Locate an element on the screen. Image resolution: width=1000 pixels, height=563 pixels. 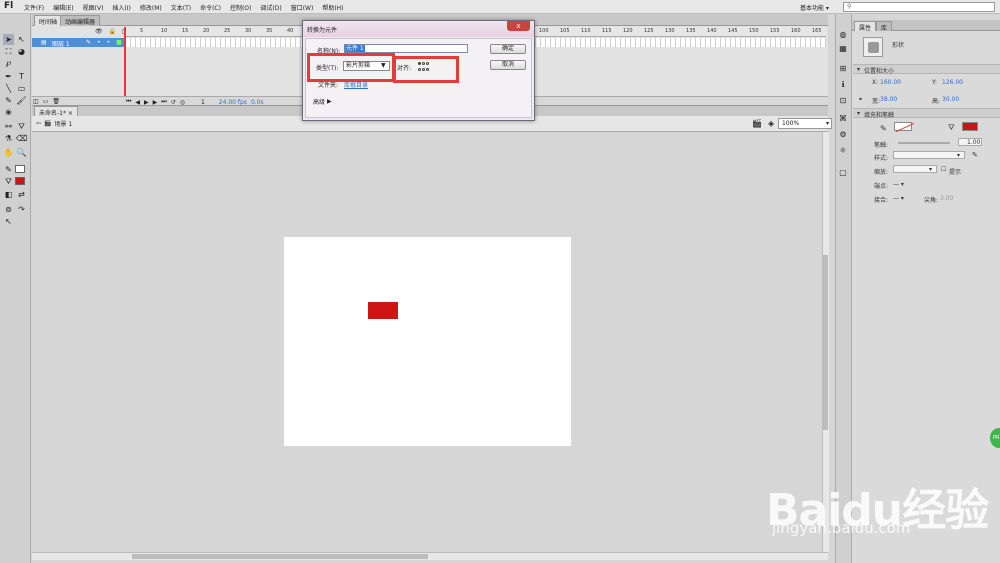
x-value: 160.00 is located at coordinates (890, 82).